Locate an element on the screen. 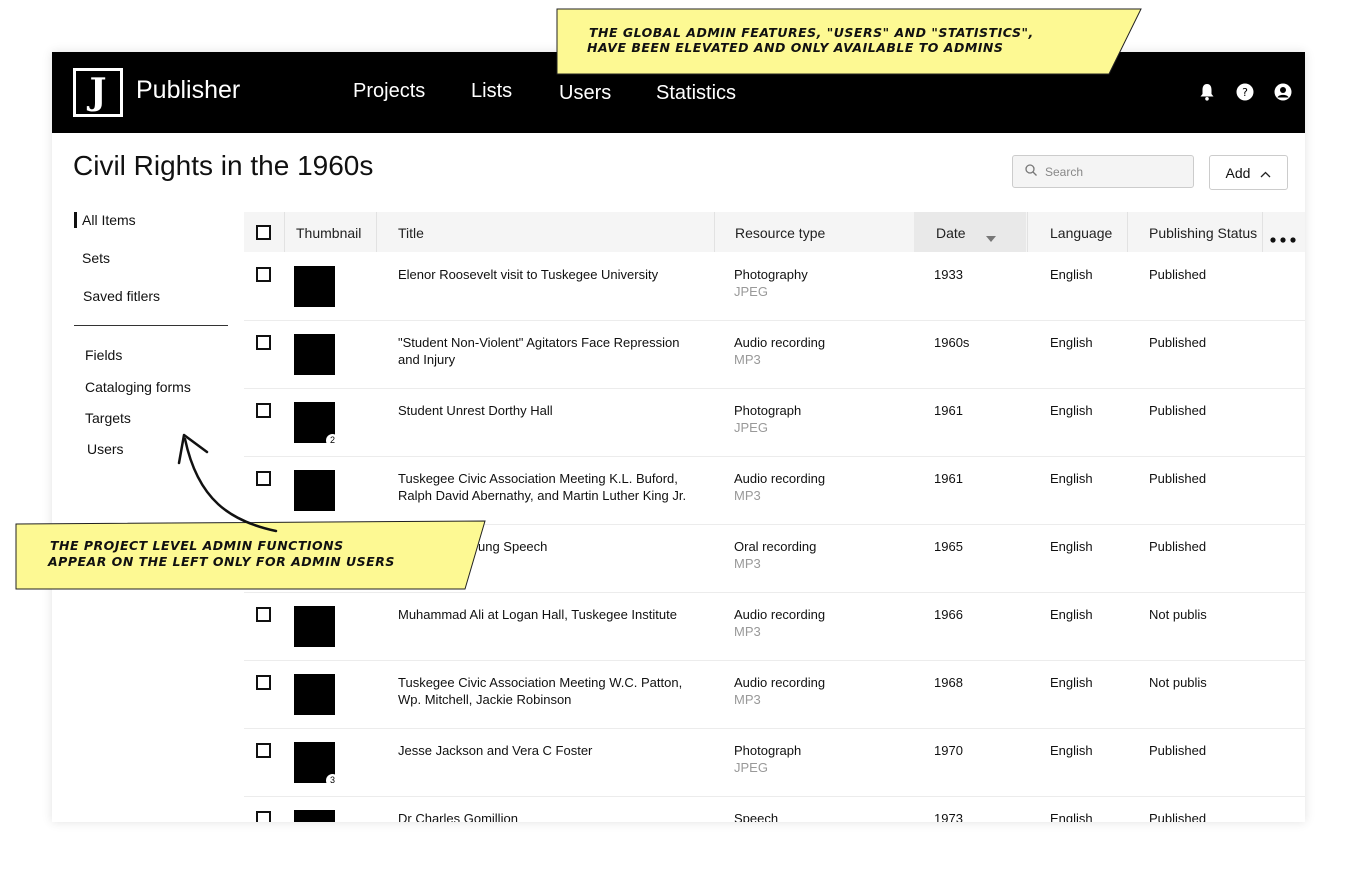 Image resolution: width=1357 pixels, height=874 pixels. thumbnail-image: 3 is located at coordinates (316, 764).